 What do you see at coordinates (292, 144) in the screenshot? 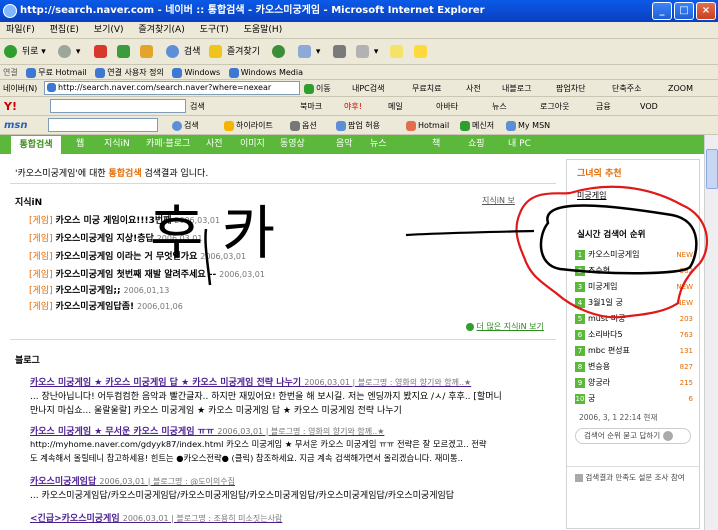
I see `tab-video: 동영상` at bounding box center [292, 144].